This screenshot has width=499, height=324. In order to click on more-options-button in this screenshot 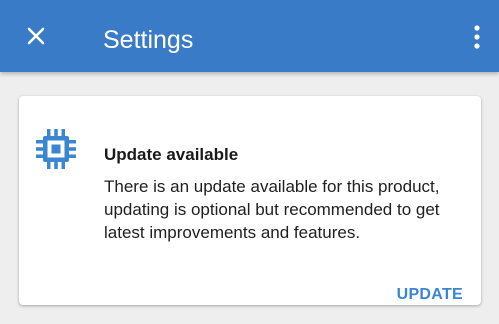, I will do `click(477, 37)`.